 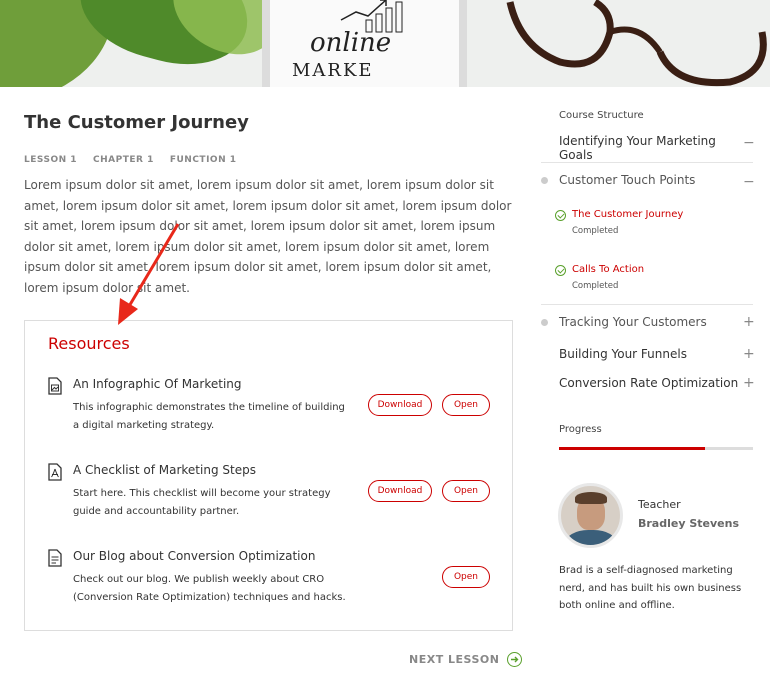 I want to click on section-customer-touch-points: Customer Touch Points, so click(x=627, y=180).